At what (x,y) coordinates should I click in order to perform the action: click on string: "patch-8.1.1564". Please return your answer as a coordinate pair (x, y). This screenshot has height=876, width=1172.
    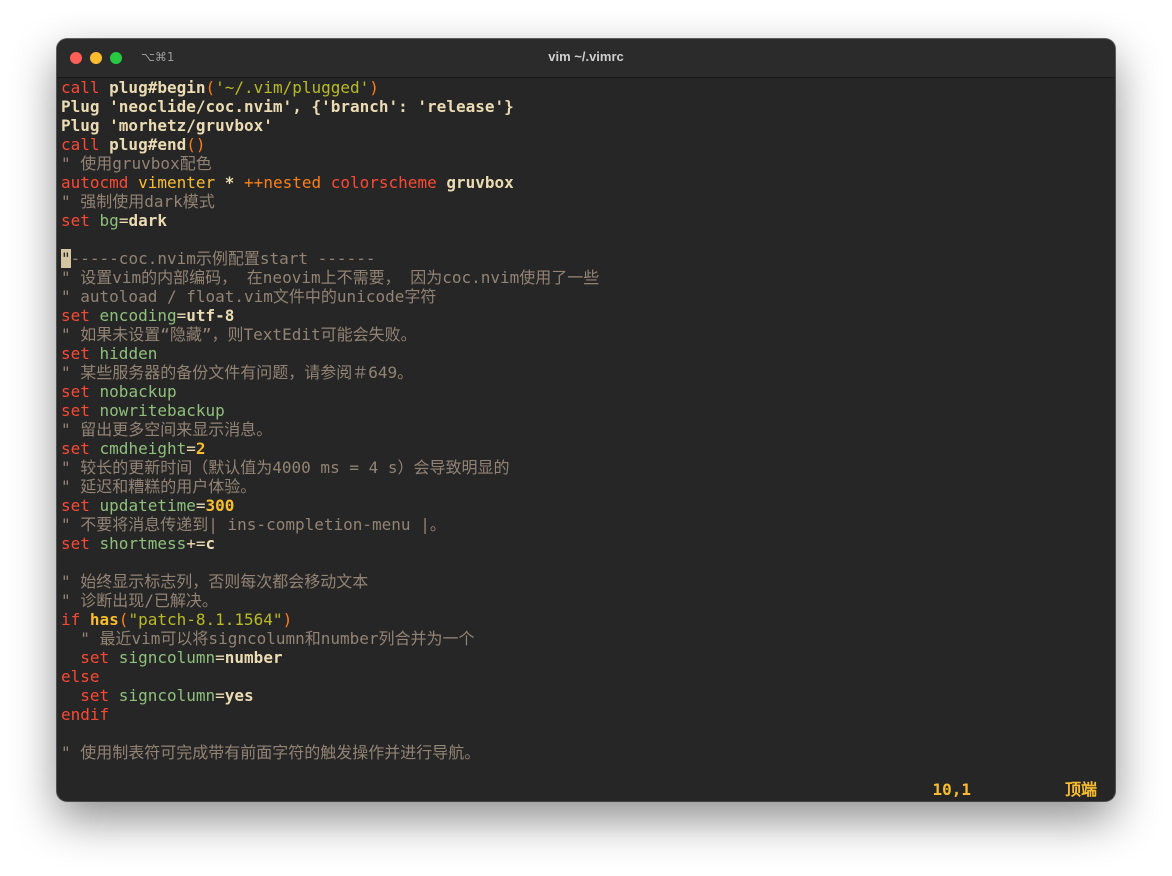
    Looking at the image, I should click on (205, 619).